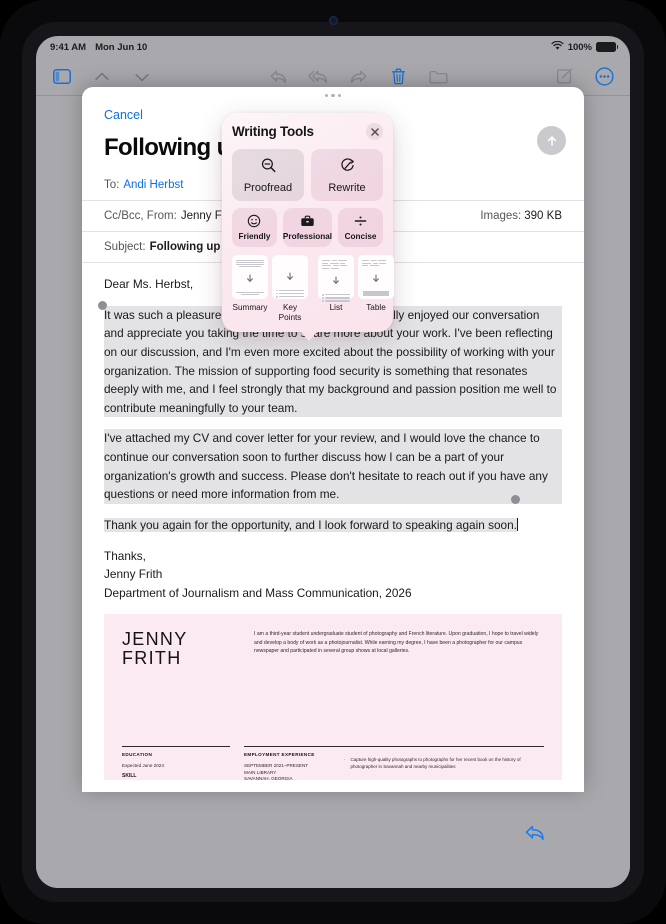  What do you see at coordinates (376, 307) in the screenshot?
I see `table-label: Table` at bounding box center [376, 307].